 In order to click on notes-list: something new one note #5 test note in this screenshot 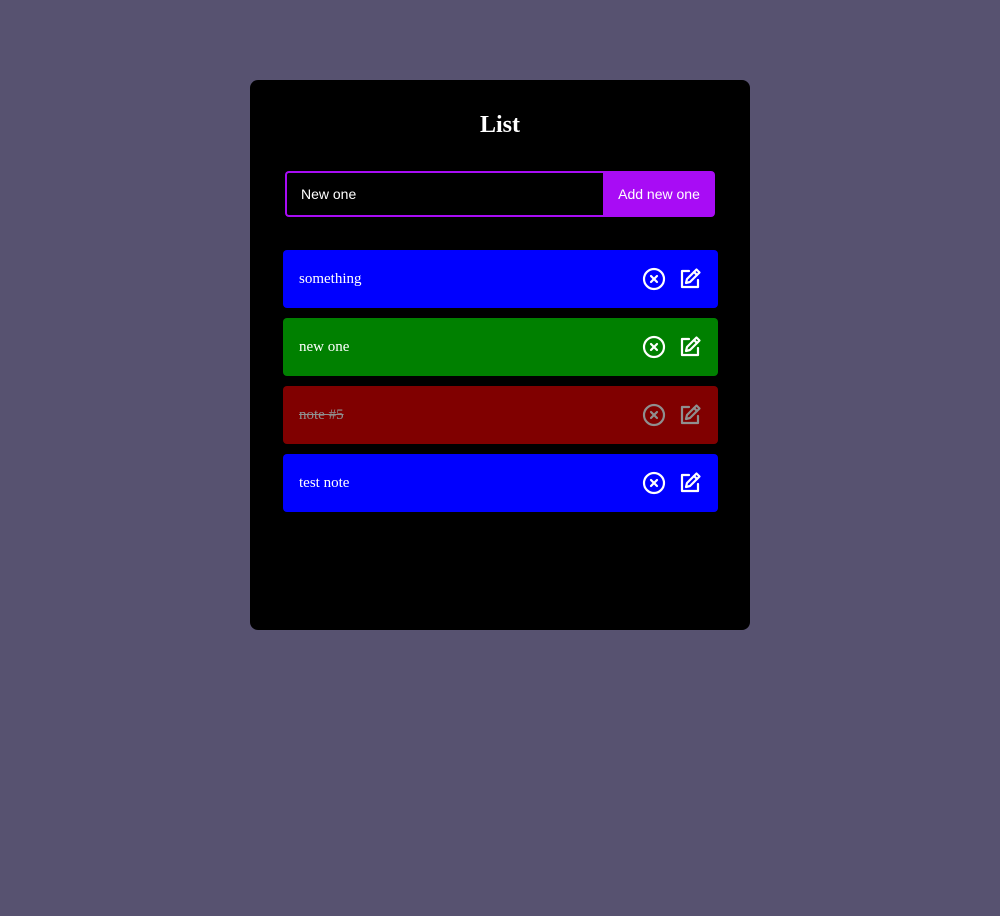, I will do `click(500, 386)`.